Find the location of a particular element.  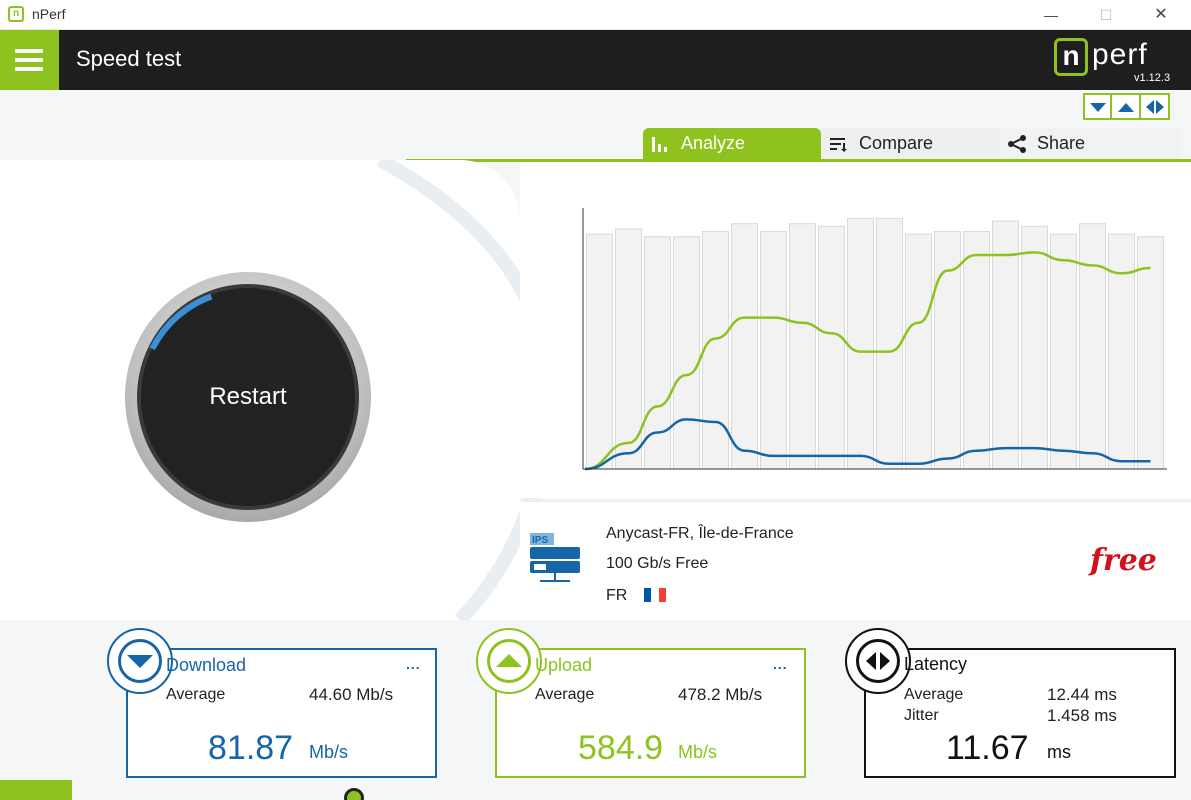

download-average-label: Average is located at coordinates (196, 694).